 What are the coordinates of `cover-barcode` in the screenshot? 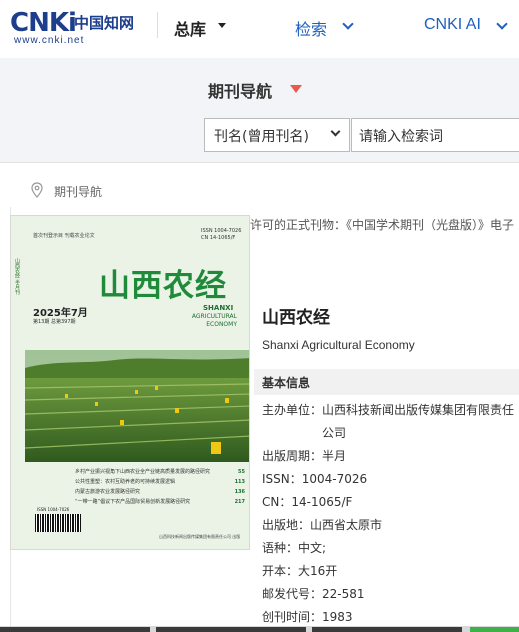 It's located at (58, 523).